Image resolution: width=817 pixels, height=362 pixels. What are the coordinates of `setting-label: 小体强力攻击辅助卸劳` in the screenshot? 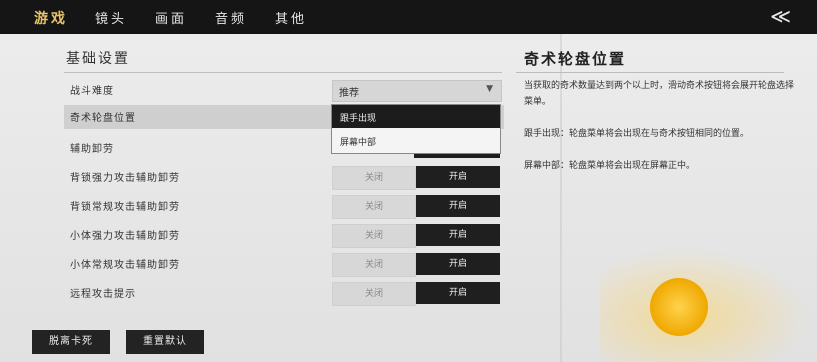 It's located at (125, 236).